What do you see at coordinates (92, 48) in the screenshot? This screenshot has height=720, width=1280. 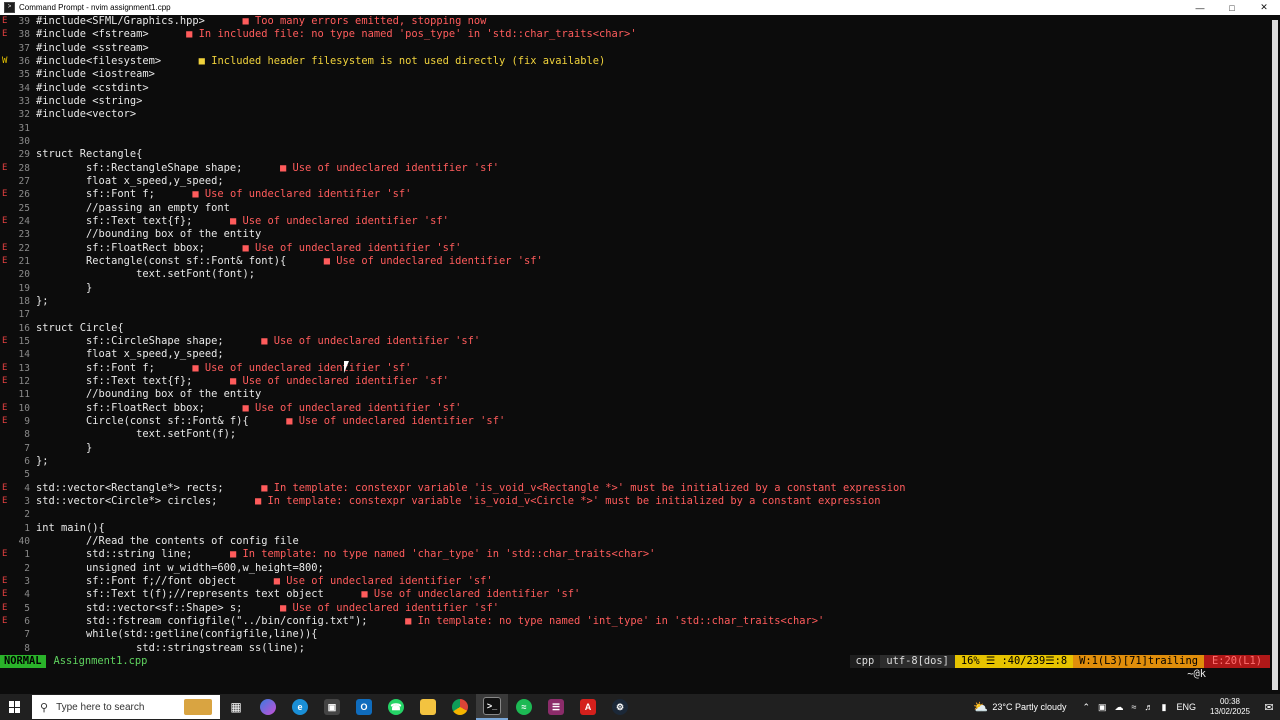 I see `code-text: #include <sstream>` at bounding box center [92, 48].